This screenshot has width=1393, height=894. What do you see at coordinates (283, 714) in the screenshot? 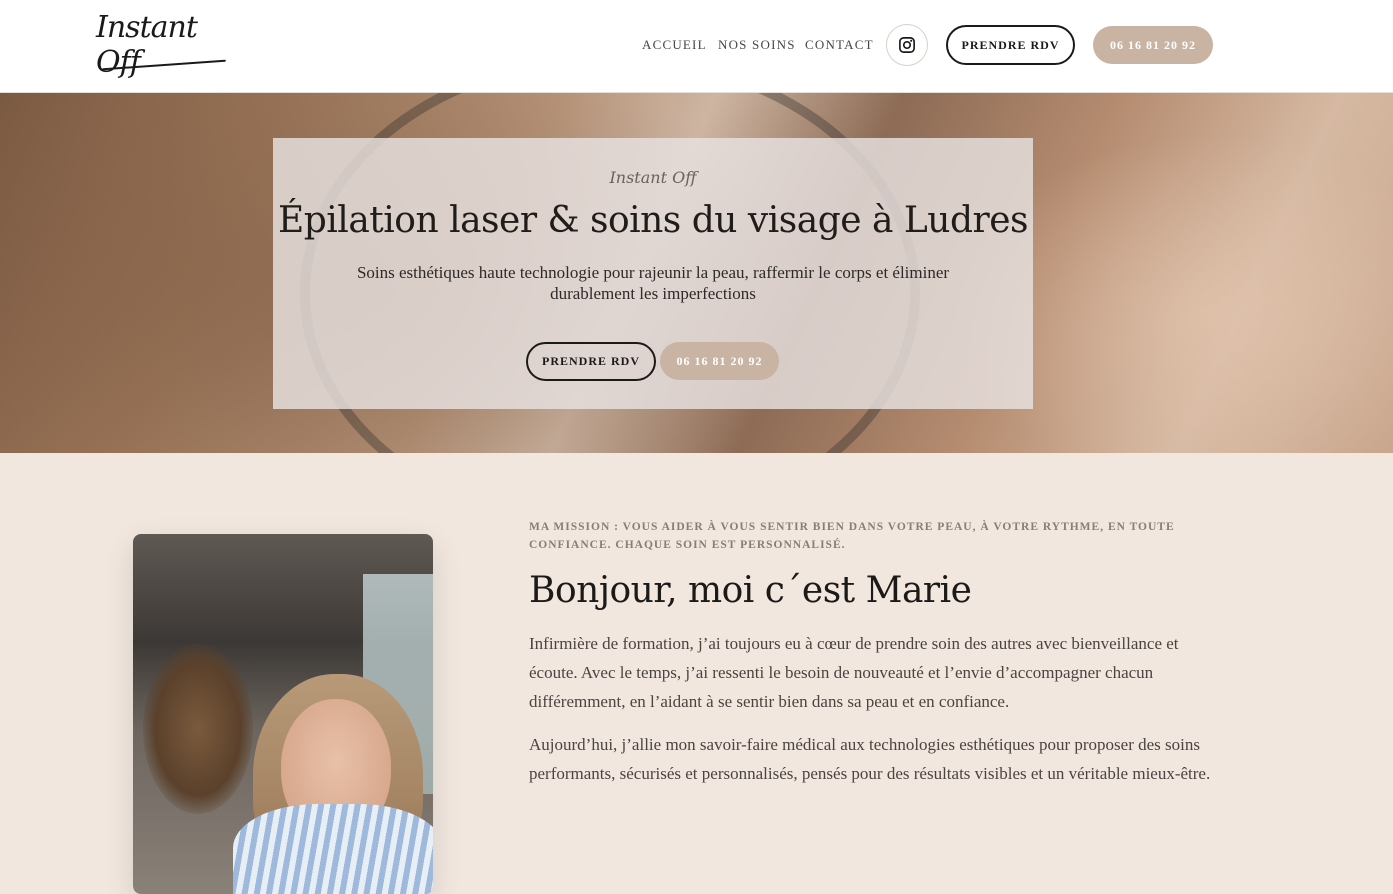
I see `marie-portrait-photo` at bounding box center [283, 714].